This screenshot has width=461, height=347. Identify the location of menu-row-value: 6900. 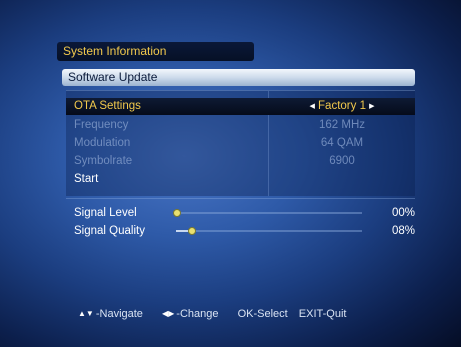
(342, 161).